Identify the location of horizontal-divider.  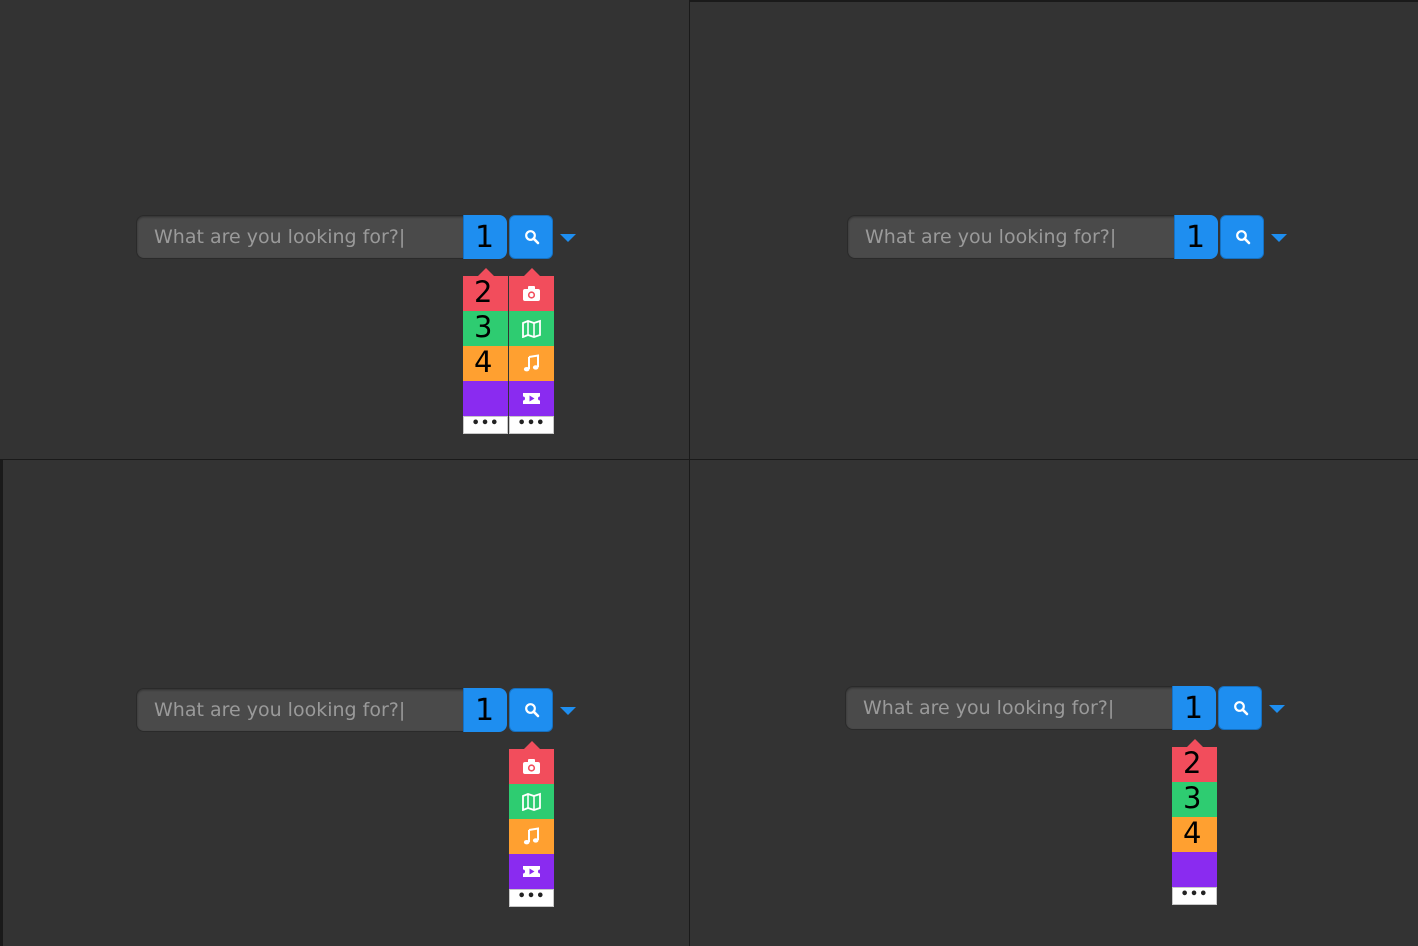
(709, 459).